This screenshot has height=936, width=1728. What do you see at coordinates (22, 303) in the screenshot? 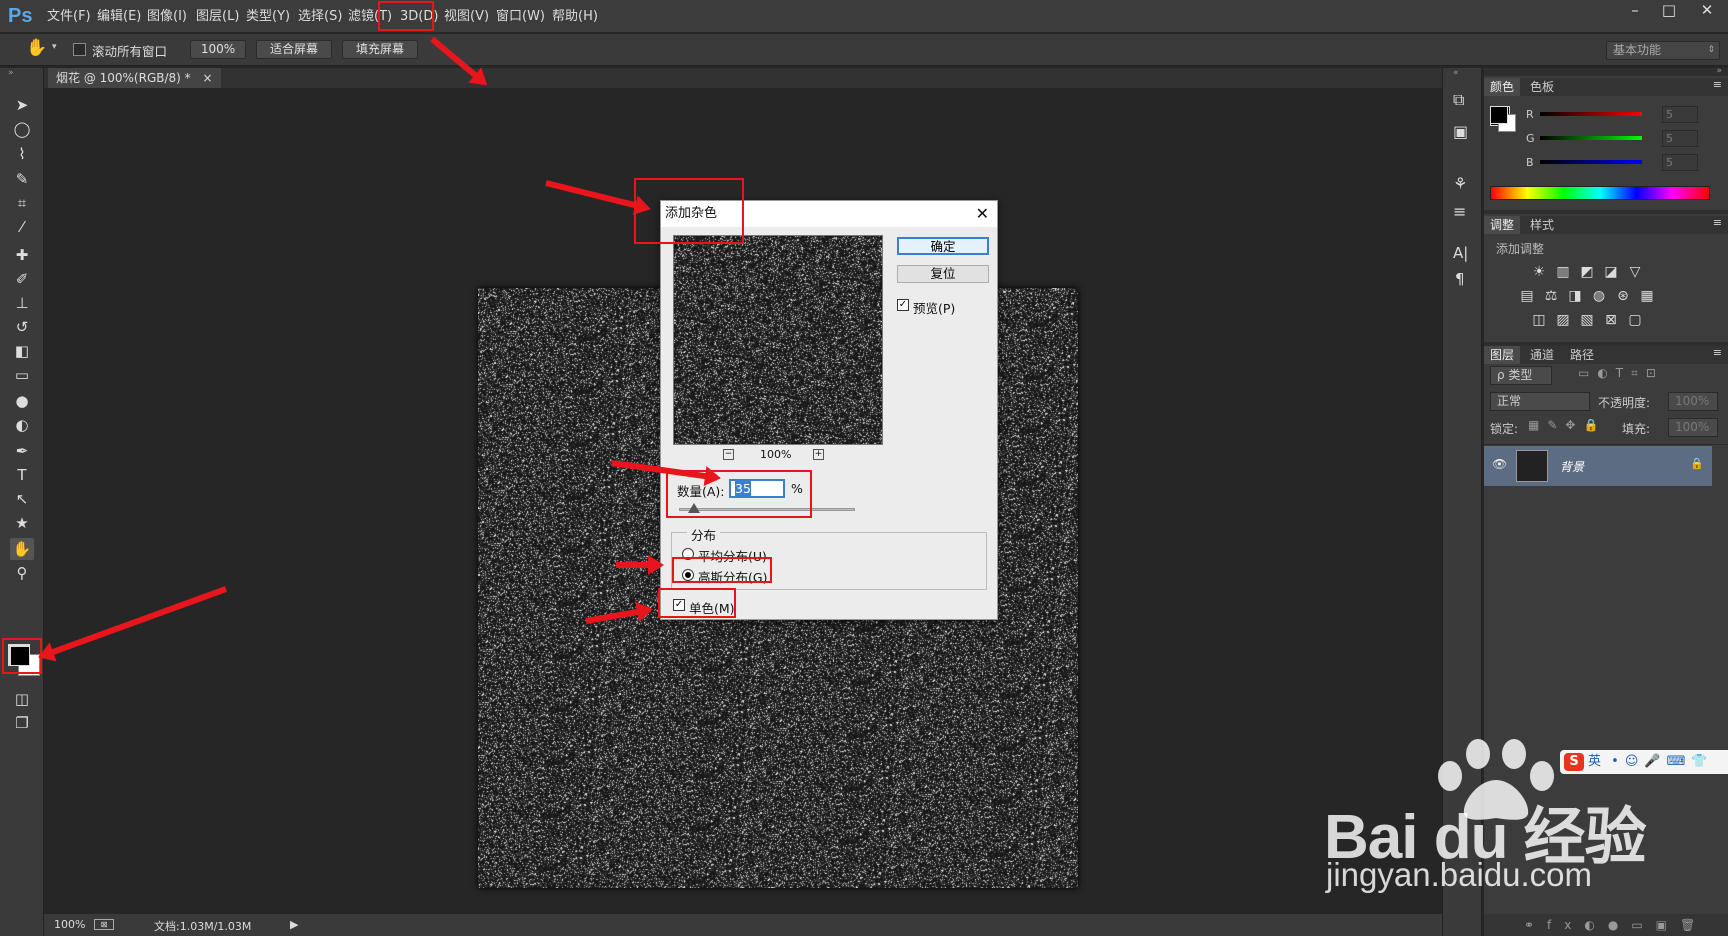
I see `clone-stamp-tool-icon: ⊥` at bounding box center [22, 303].